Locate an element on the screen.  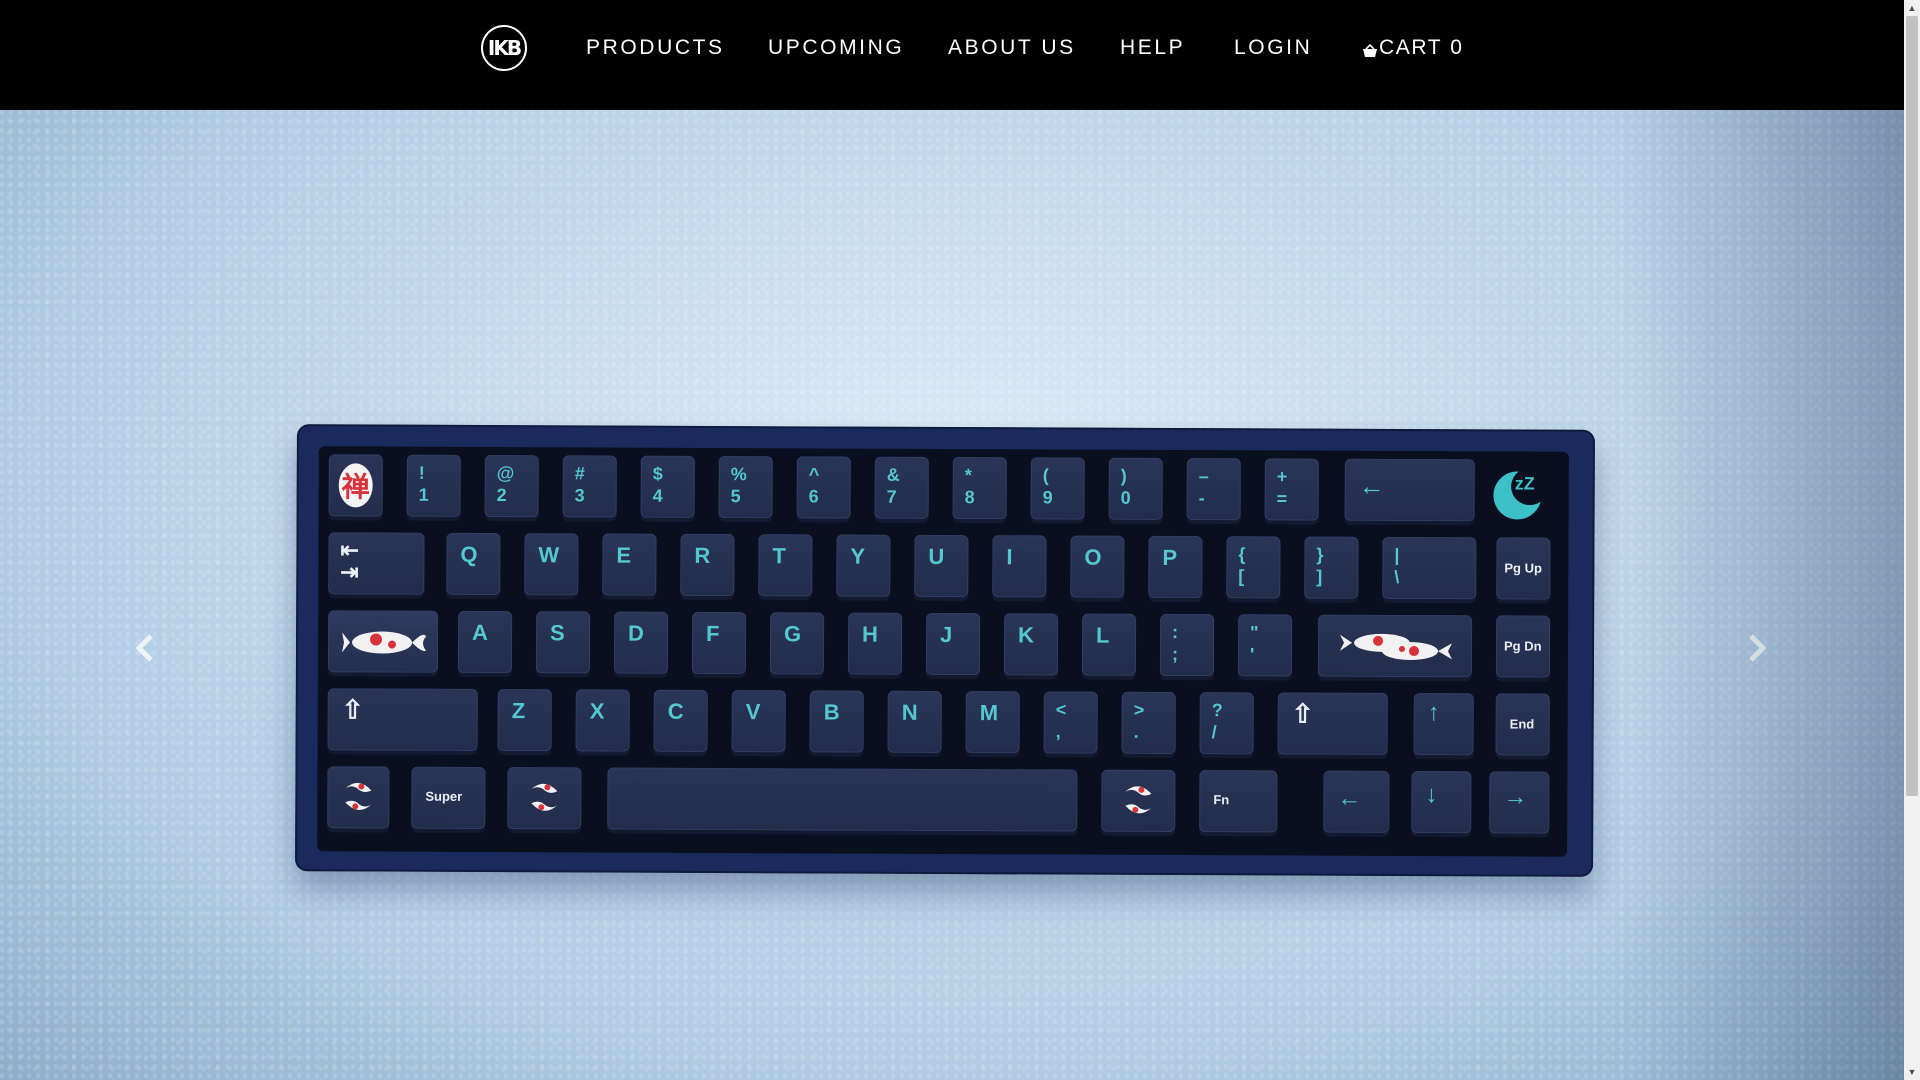
key-spacebar is located at coordinates (842, 799).